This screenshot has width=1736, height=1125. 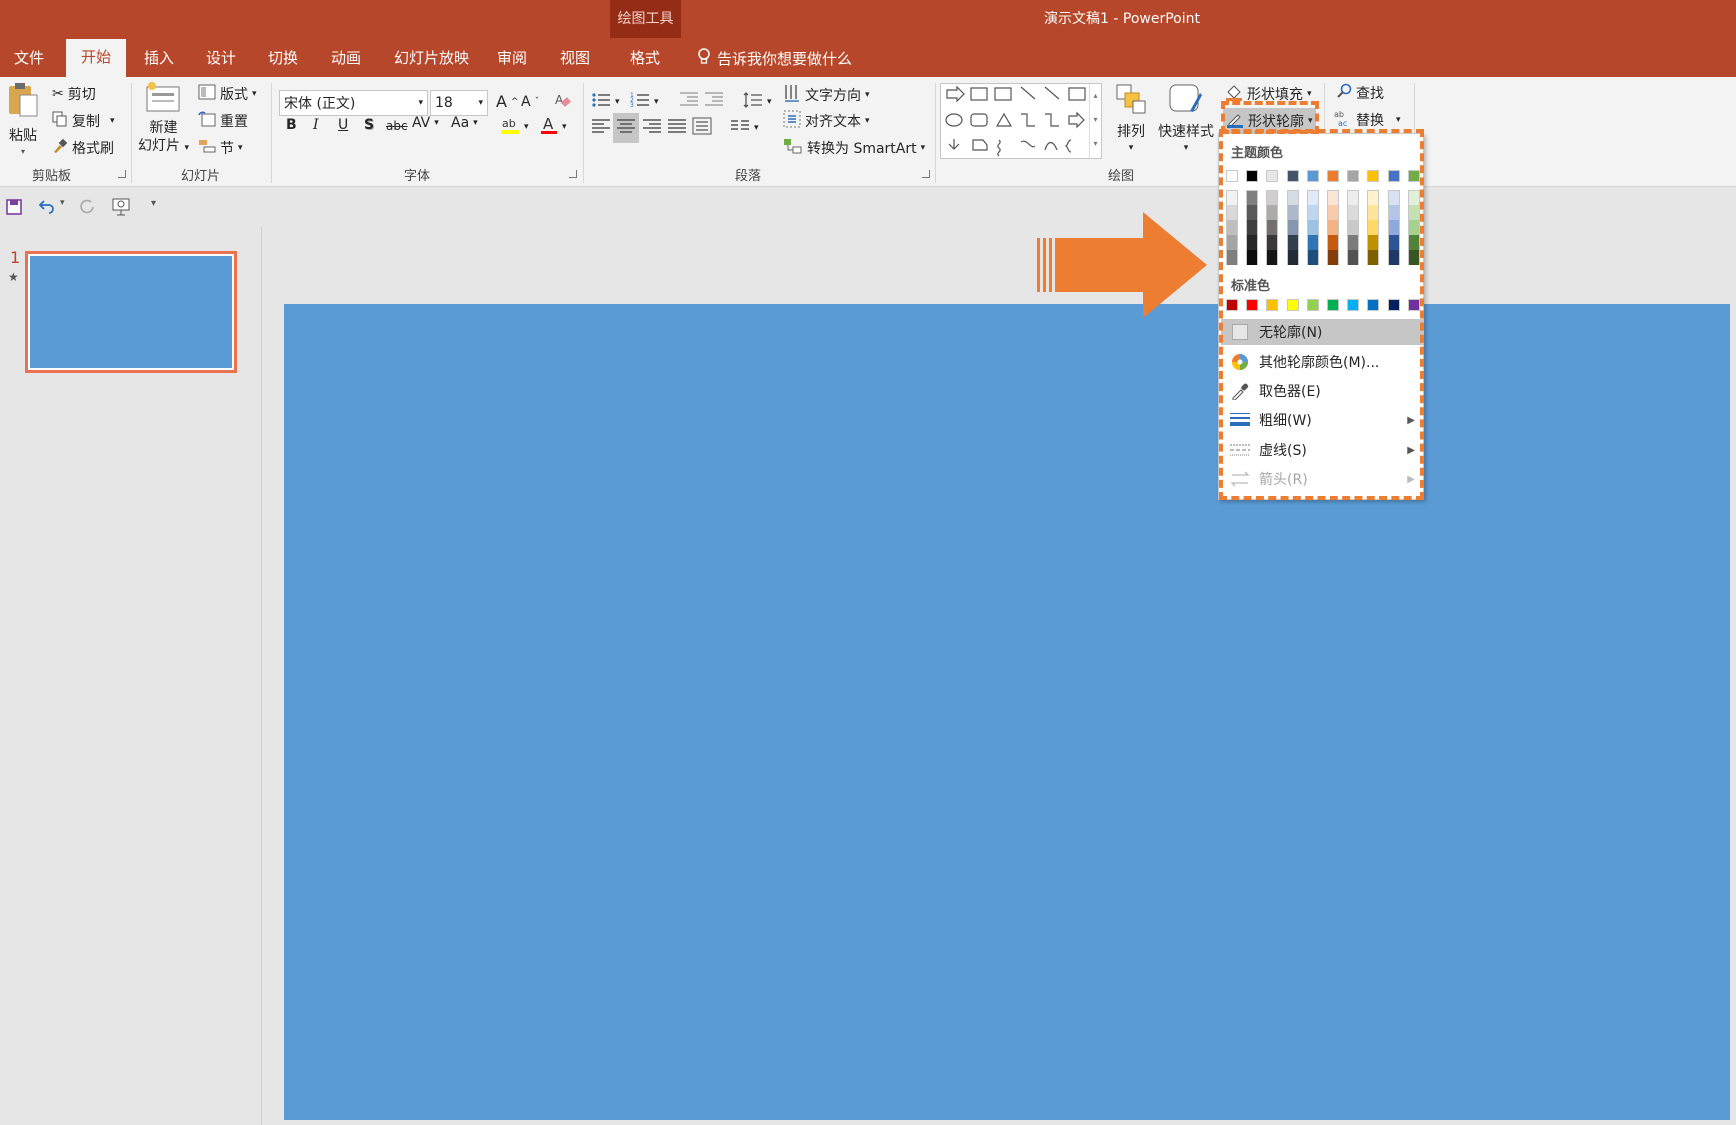 What do you see at coordinates (234, 122) in the screenshot?
I see `reset-label: 重置` at bounding box center [234, 122].